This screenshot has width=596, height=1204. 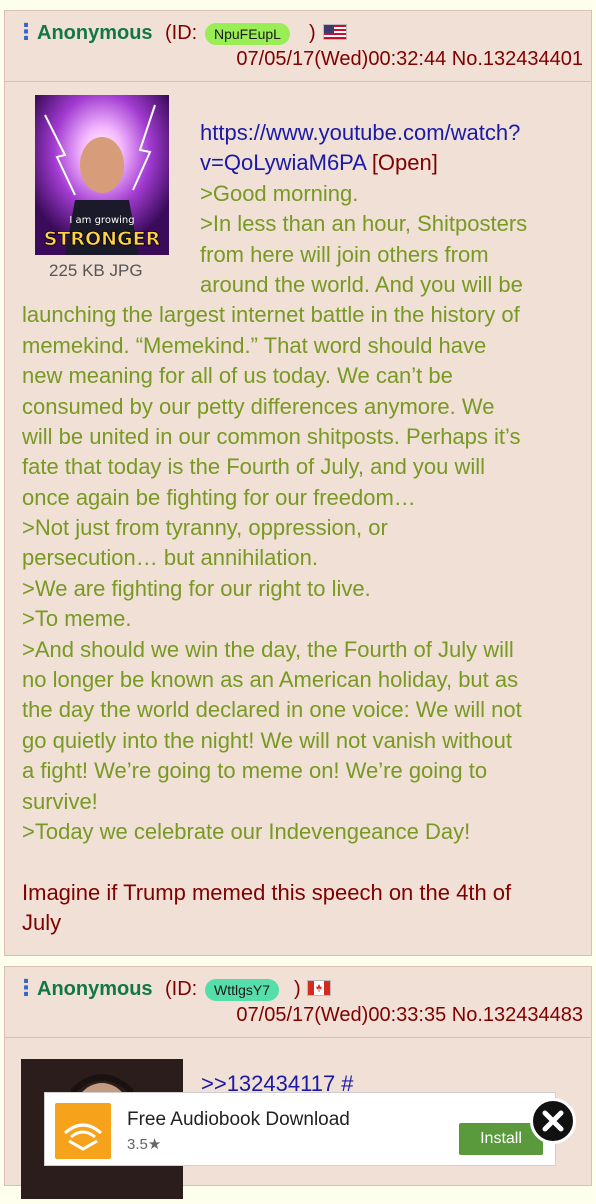 I want to click on greentext-line: around the world. And you will be, so click(x=361, y=284).